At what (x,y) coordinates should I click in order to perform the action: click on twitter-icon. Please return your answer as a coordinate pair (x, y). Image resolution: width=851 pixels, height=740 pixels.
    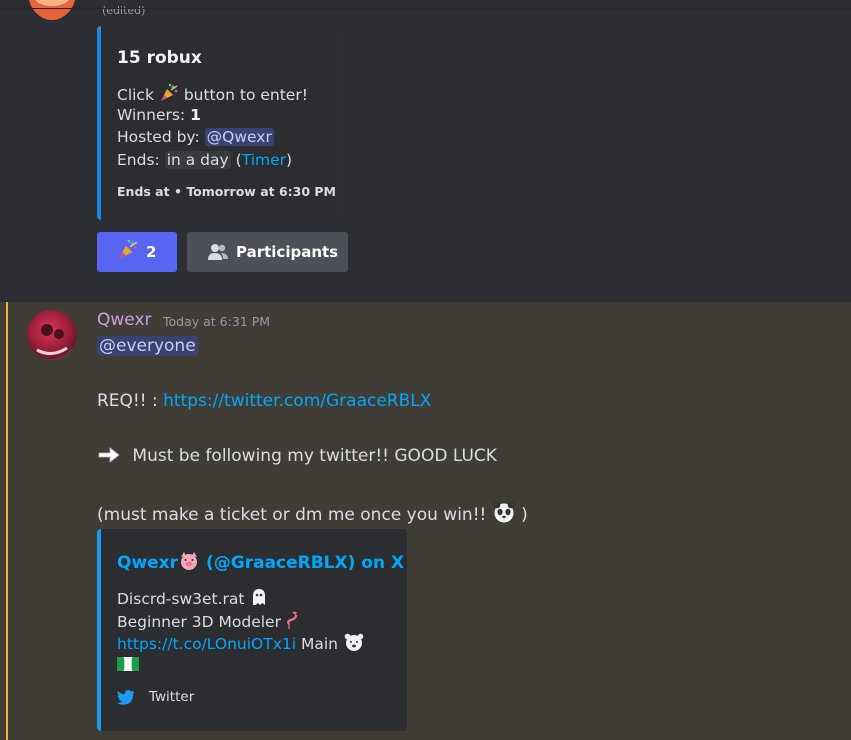
    Looking at the image, I should click on (126, 697).